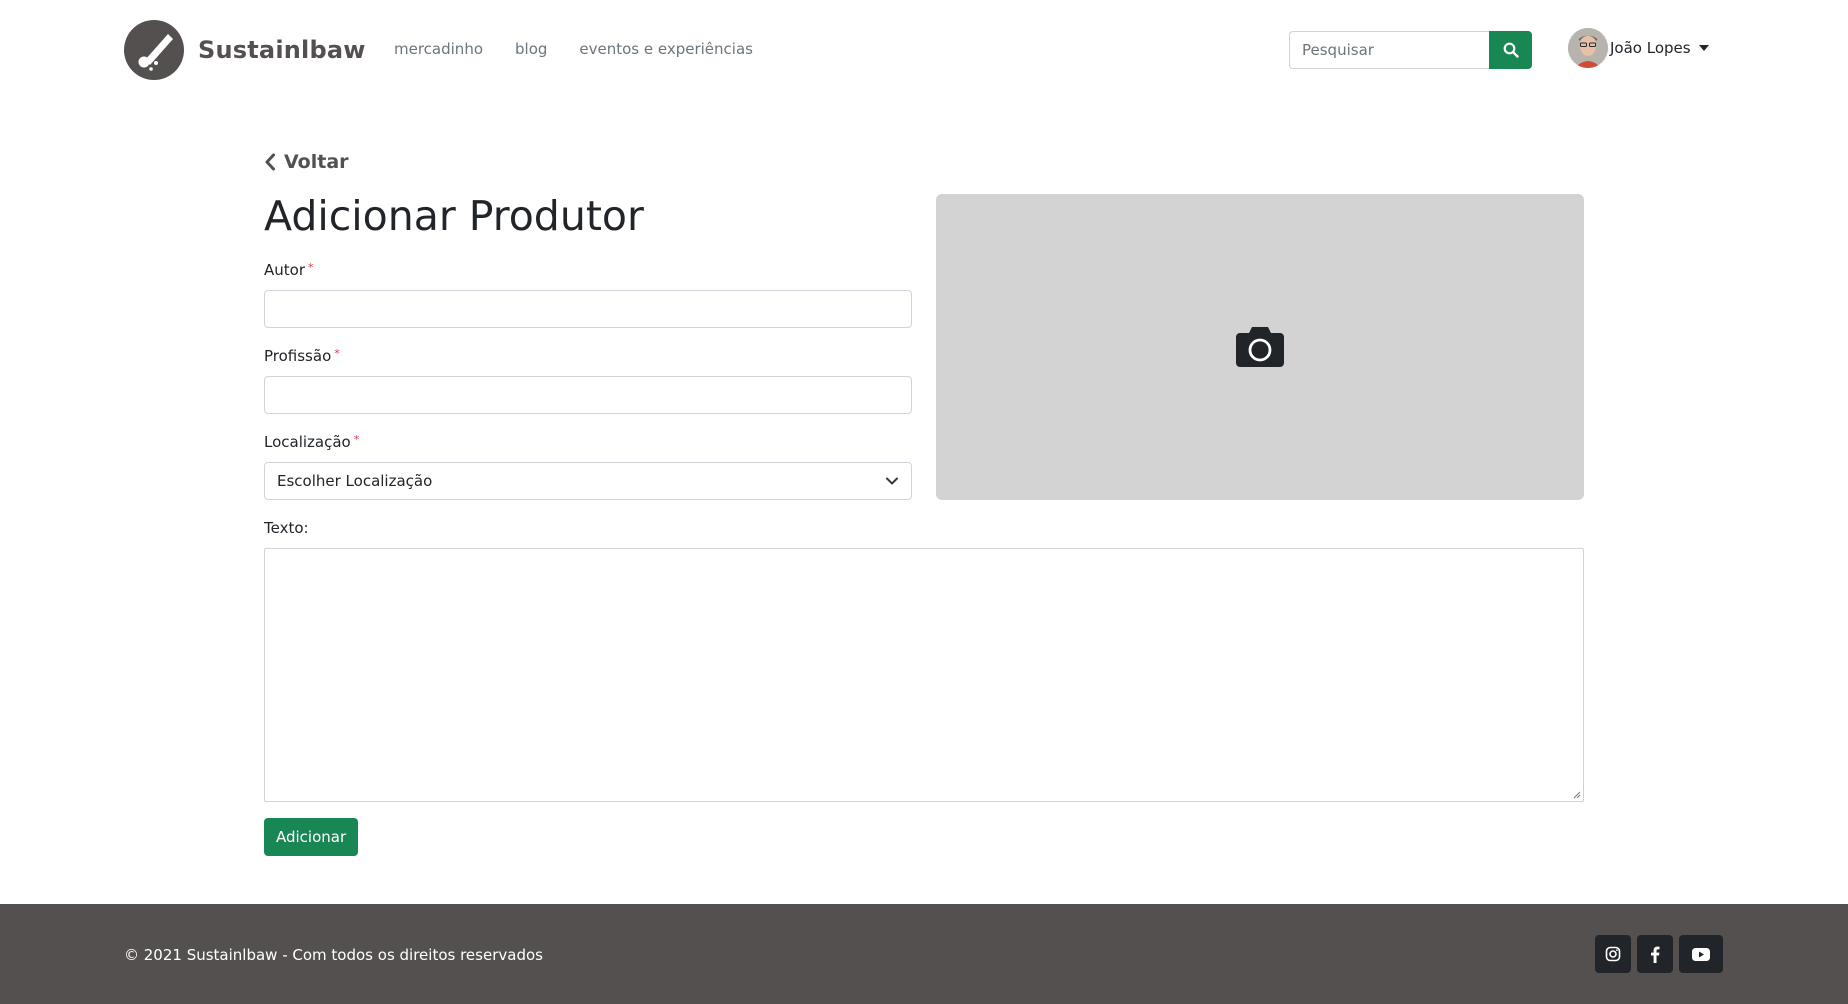 Image resolution: width=1848 pixels, height=1004 pixels. I want to click on nav-link-eventos: eventos e experiências, so click(666, 49).